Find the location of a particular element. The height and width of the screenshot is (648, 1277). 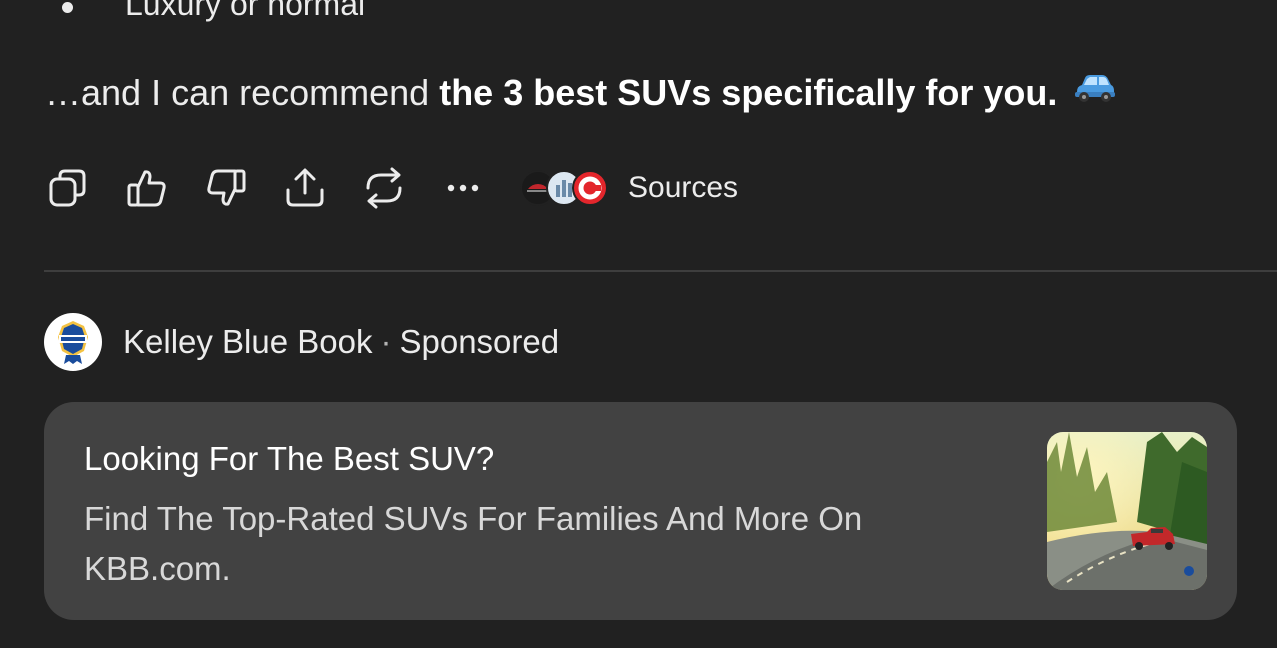

message-text: …and I can recommend is located at coordinates (242, 92).